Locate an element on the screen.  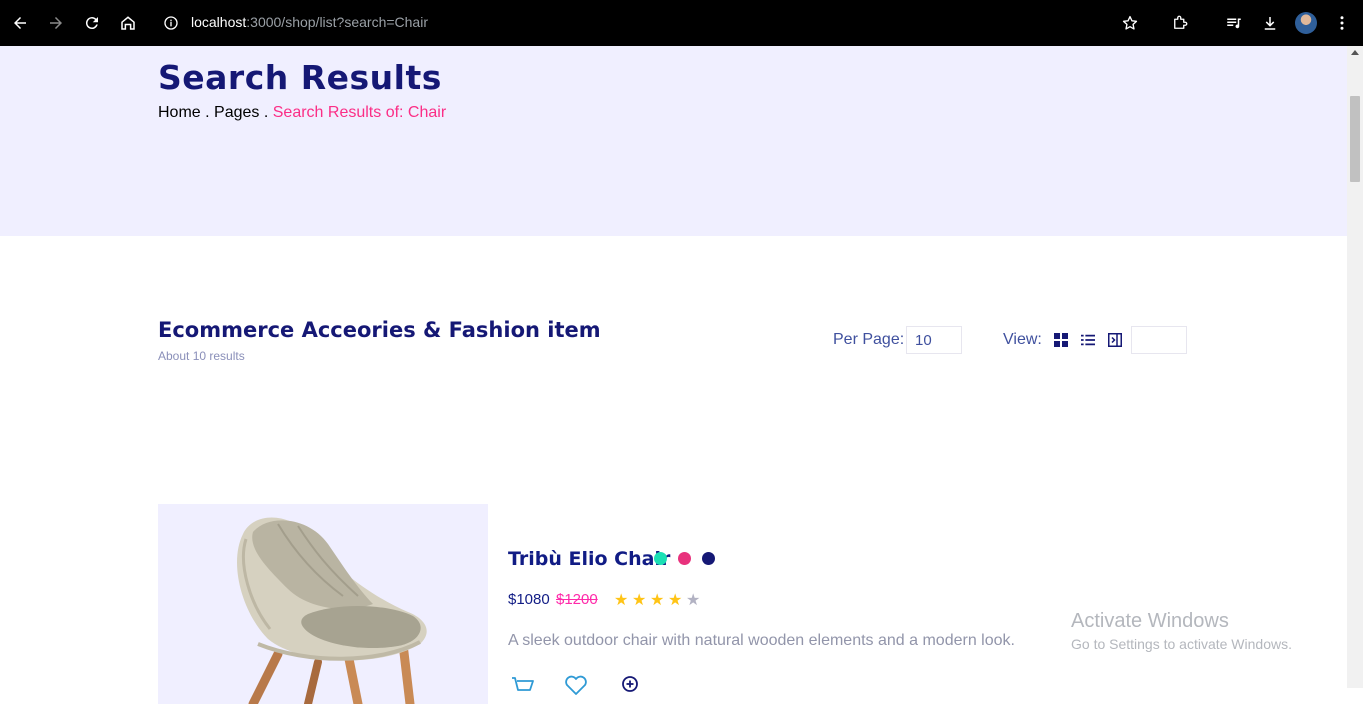
forward-arrow-icon is located at coordinates (56, 23).